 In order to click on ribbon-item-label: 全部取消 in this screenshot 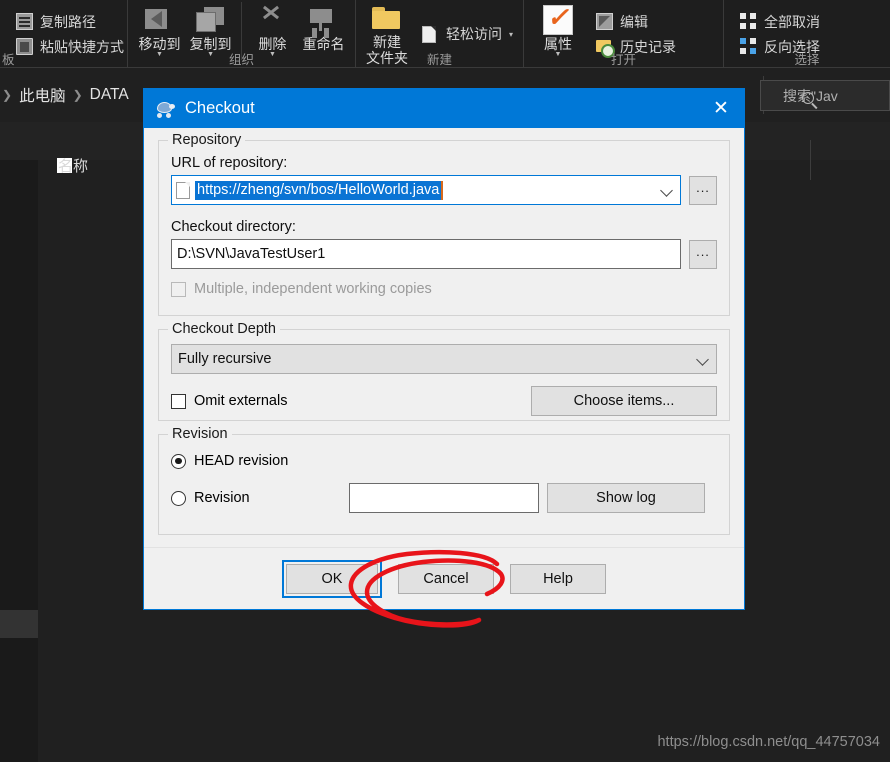, I will do `click(792, 21)`.